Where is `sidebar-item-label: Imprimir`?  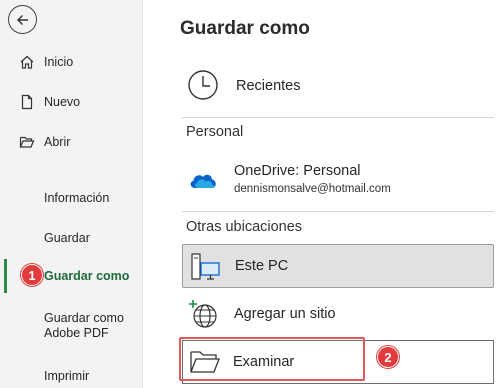 sidebar-item-label: Imprimir is located at coordinates (67, 376).